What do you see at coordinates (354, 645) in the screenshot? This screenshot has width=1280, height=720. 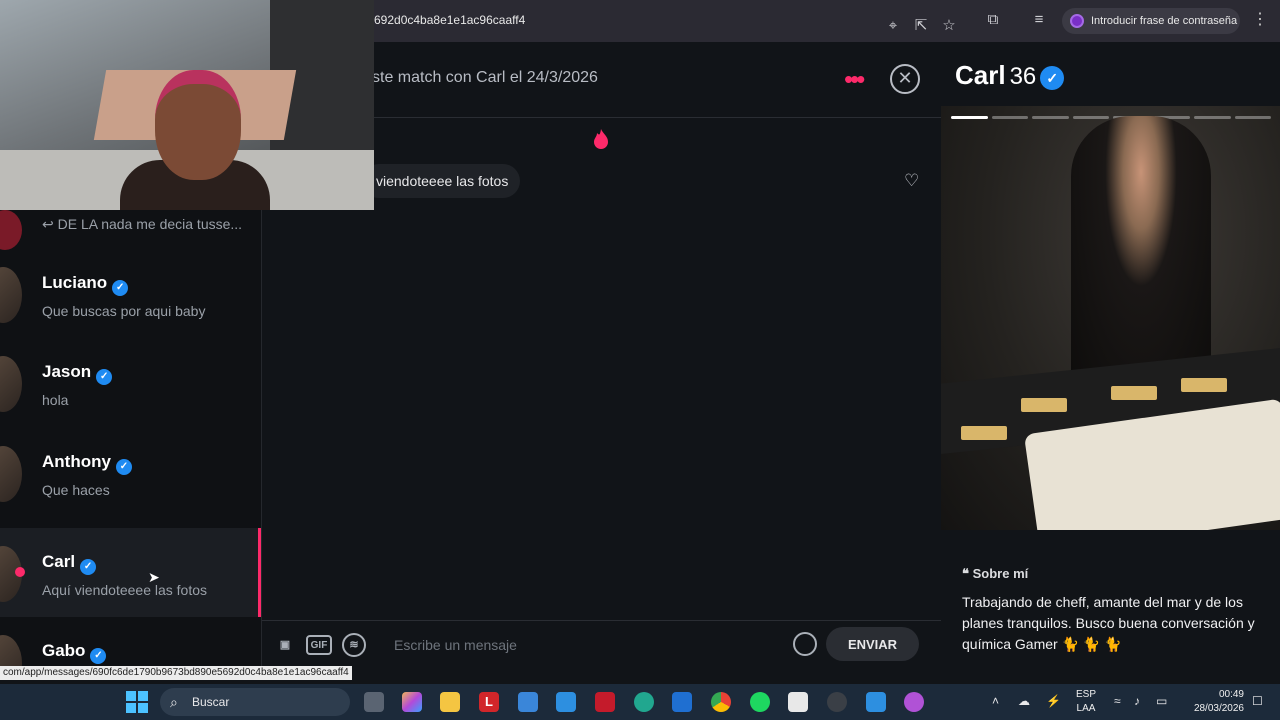 I see `spotify-icon: ≋` at bounding box center [354, 645].